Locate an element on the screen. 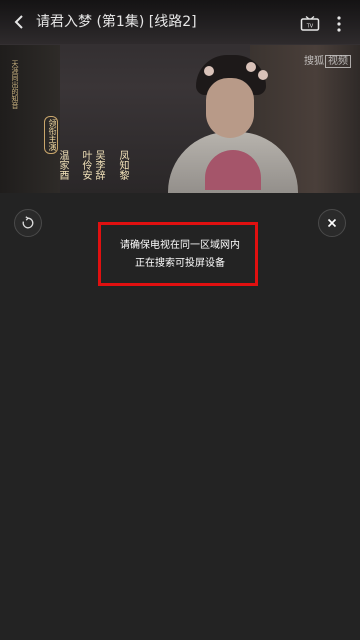 The width and height of the screenshot is (360, 640). video-title: 请君入梦 (第1集) [线路2] is located at coordinates (116, 22).